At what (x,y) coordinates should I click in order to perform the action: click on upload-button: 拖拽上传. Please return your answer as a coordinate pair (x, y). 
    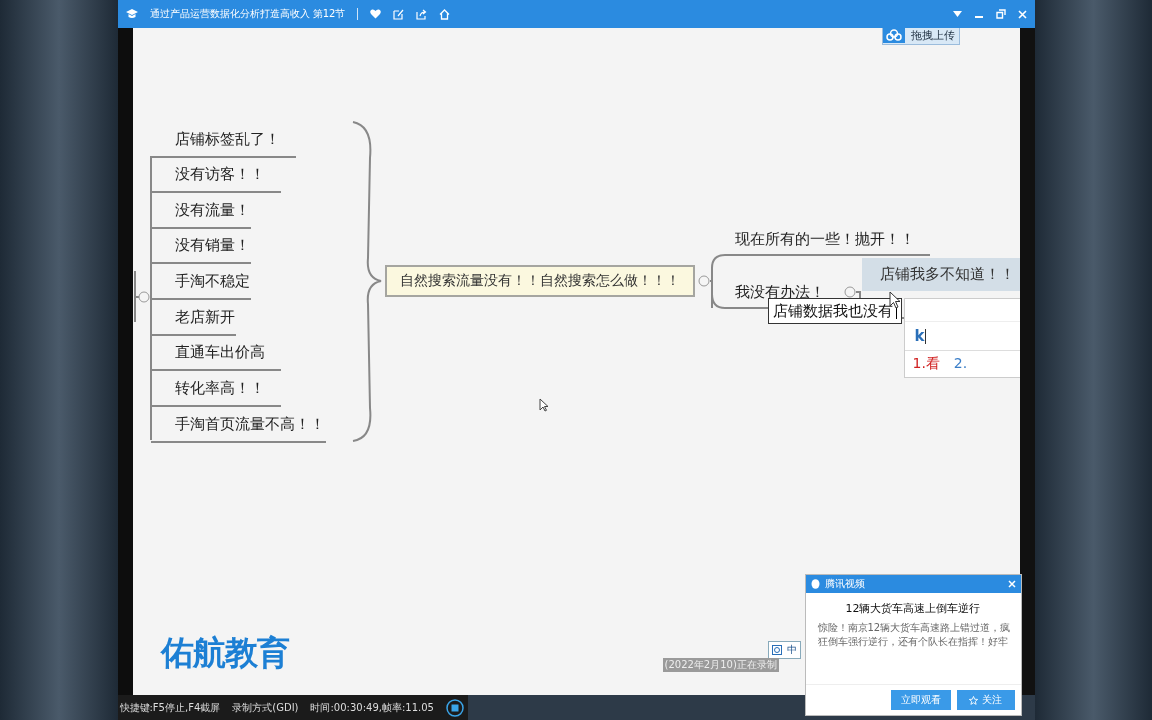
    Looking at the image, I should click on (920, 36).